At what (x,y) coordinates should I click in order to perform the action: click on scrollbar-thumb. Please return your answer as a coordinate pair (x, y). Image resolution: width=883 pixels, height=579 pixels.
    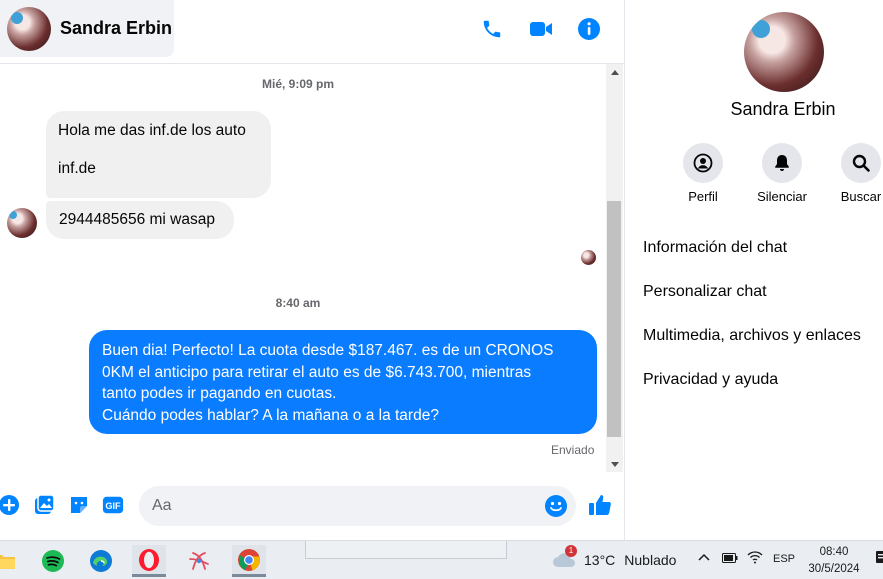
    Looking at the image, I should click on (614, 319).